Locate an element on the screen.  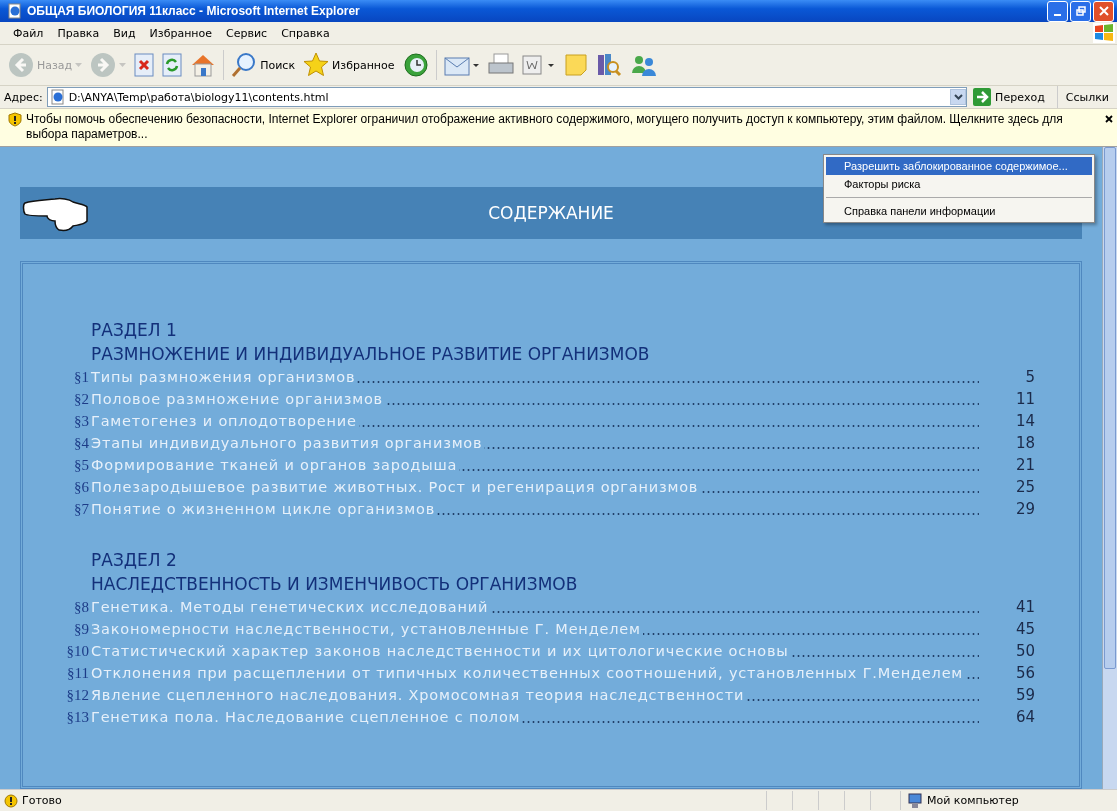
scrollbar is located at coordinates (1109, 468).